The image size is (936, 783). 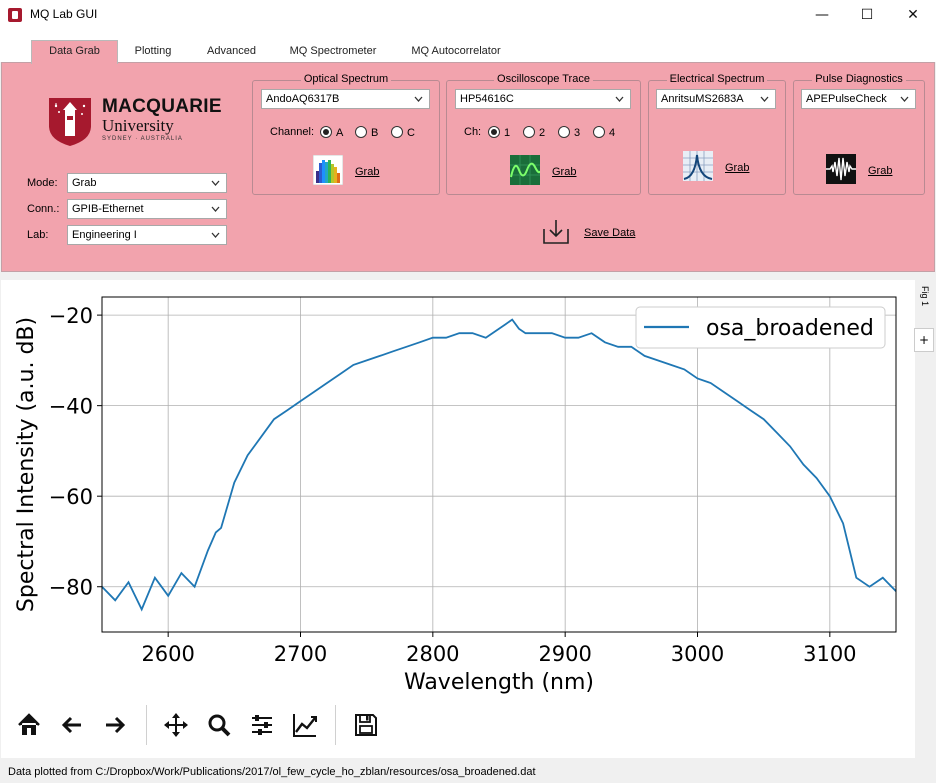 What do you see at coordinates (115, 725) in the screenshot?
I see `forward-icon` at bounding box center [115, 725].